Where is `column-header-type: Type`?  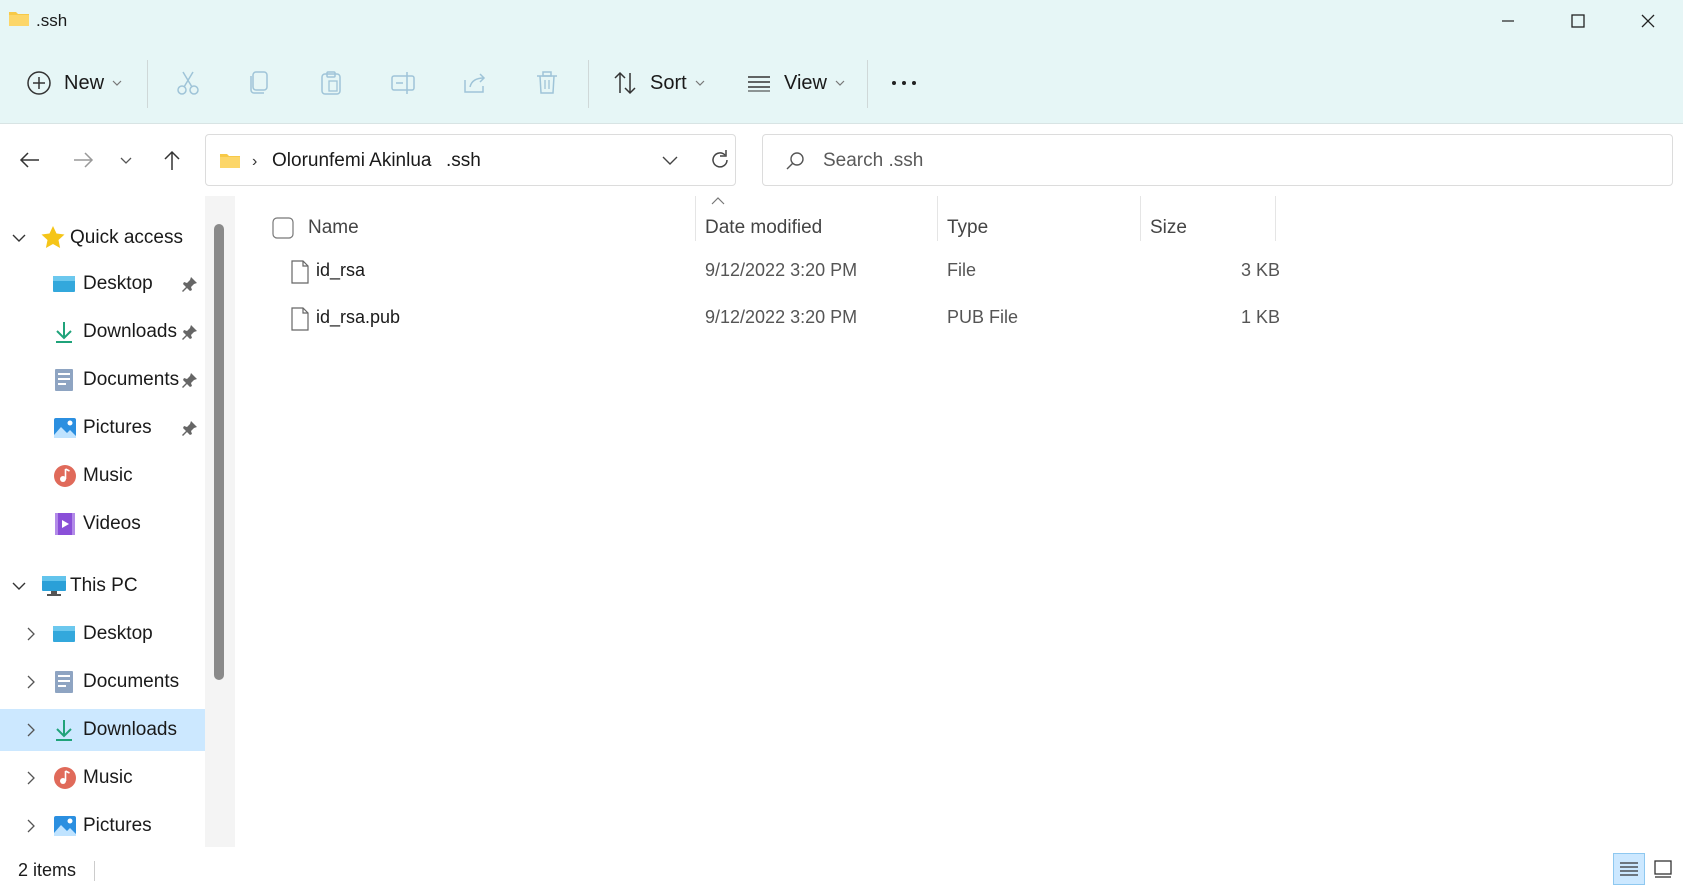
column-header-type: Type is located at coordinates (967, 228).